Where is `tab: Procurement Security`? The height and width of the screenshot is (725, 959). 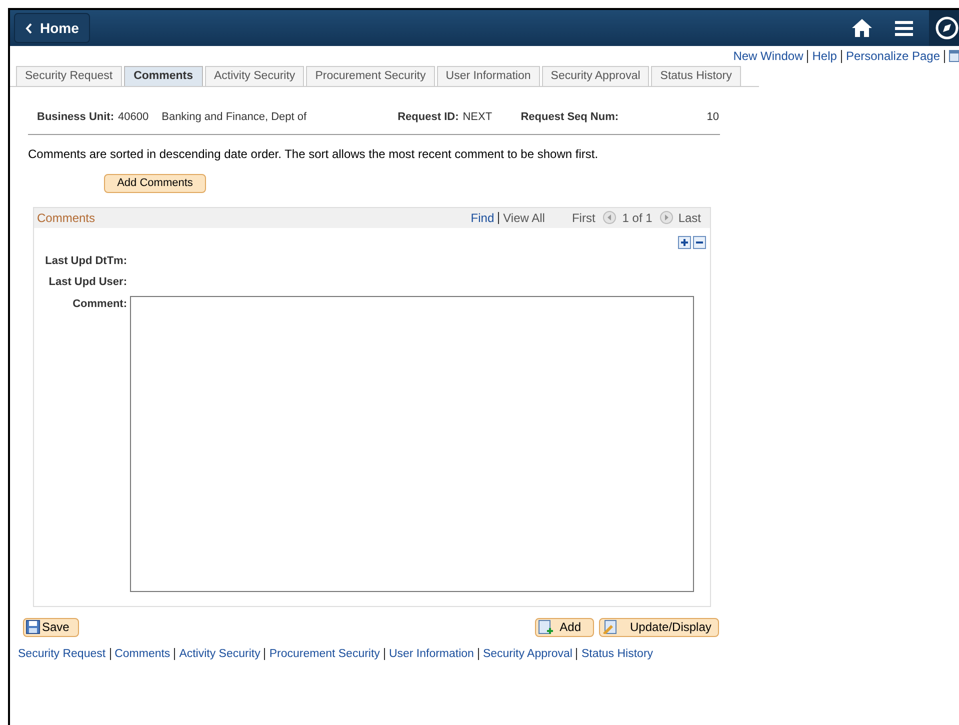 tab: Procurement Security is located at coordinates (370, 76).